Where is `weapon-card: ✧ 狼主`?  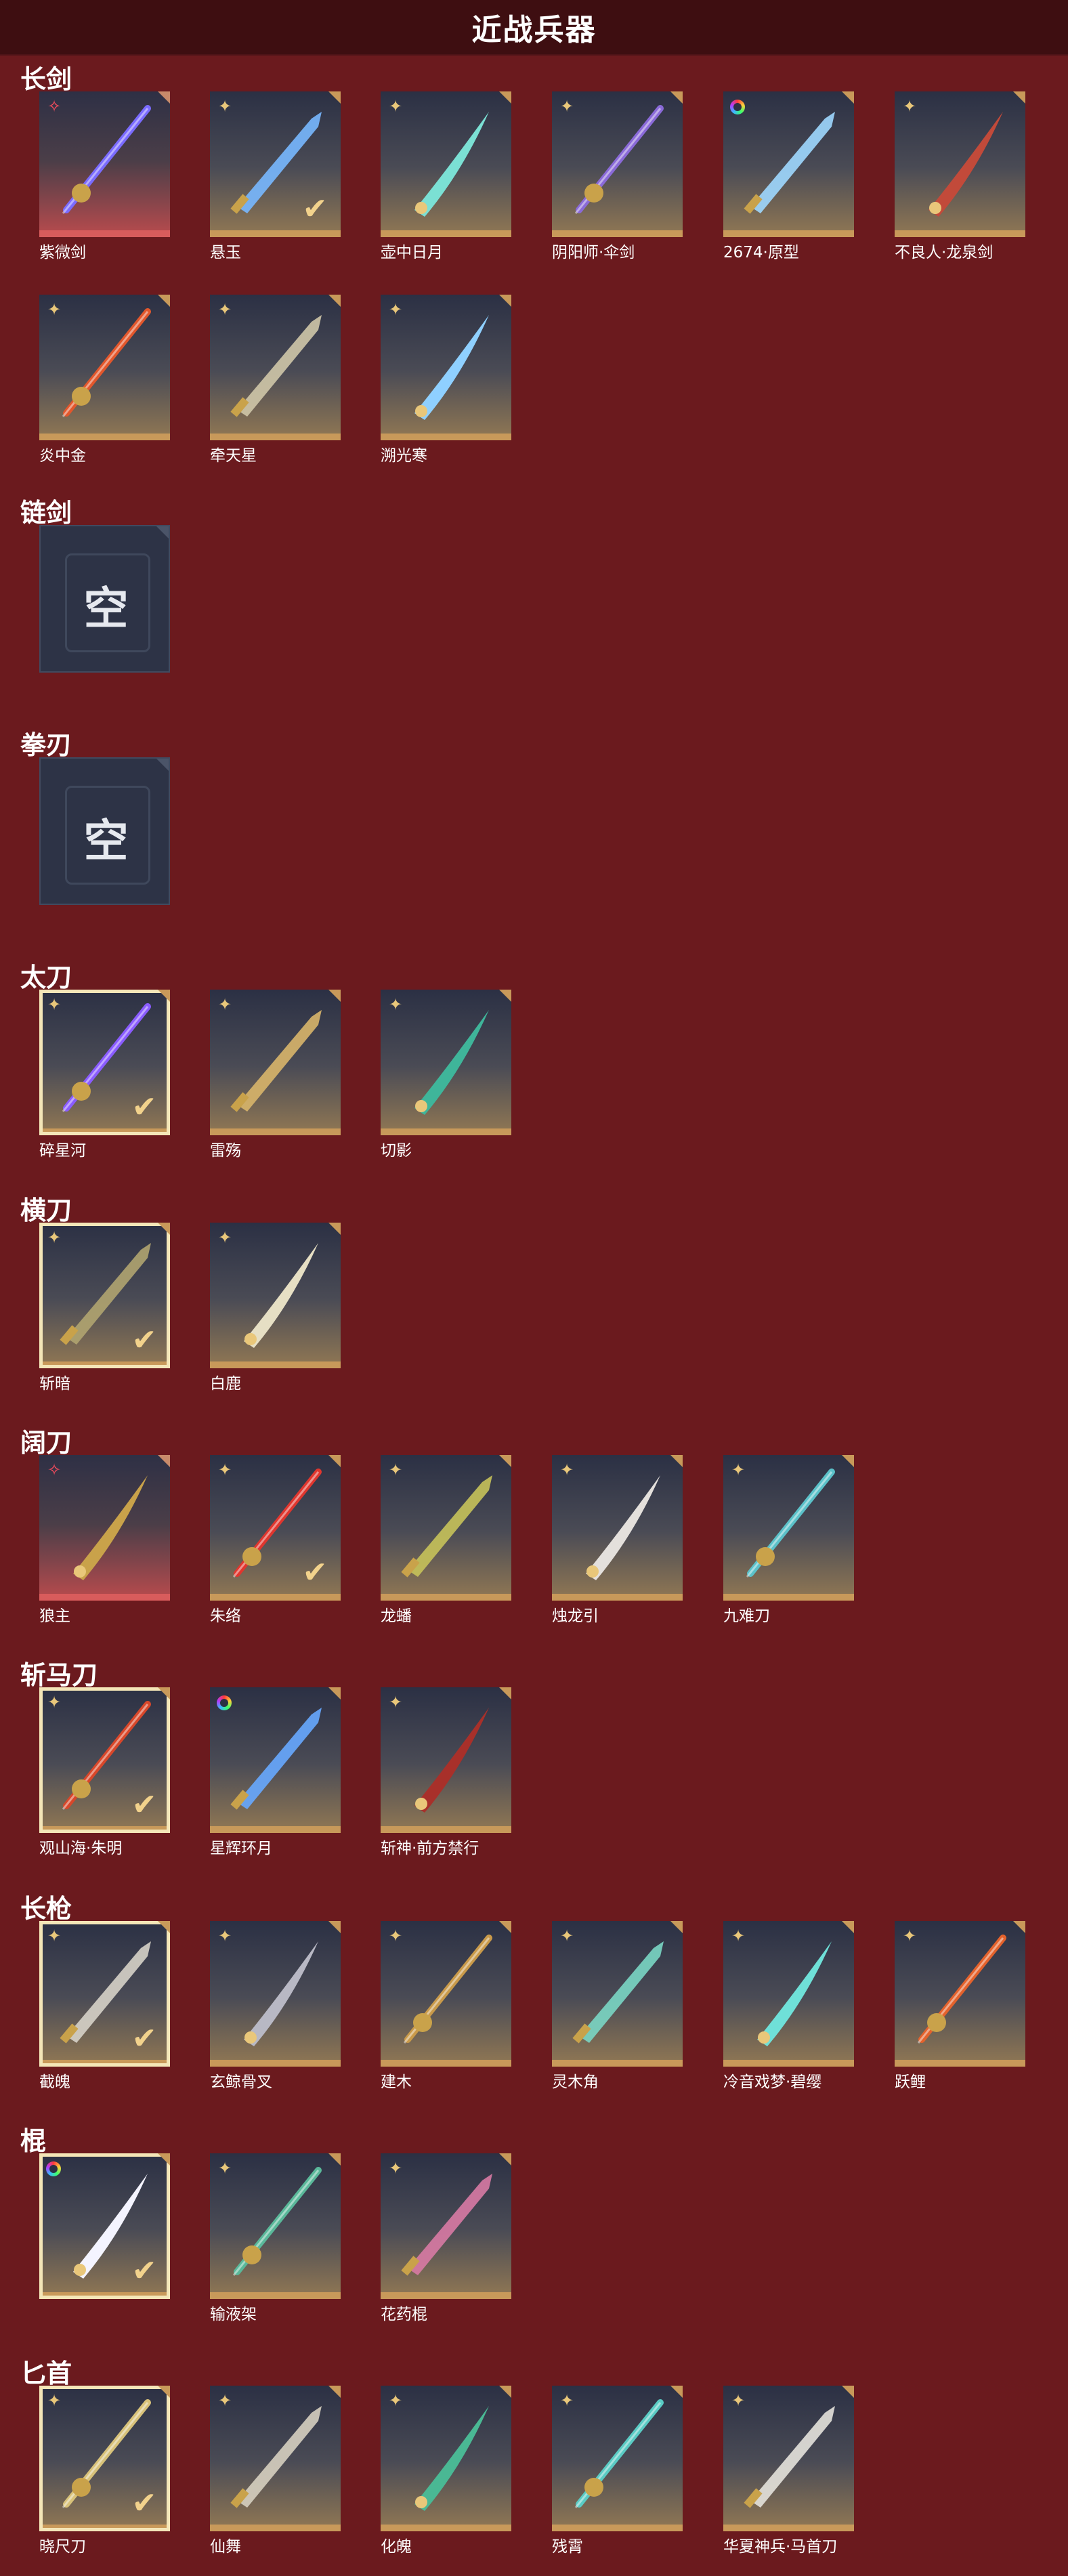
weapon-card: ✧ 狼主 is located at coordinates (105, 1540).